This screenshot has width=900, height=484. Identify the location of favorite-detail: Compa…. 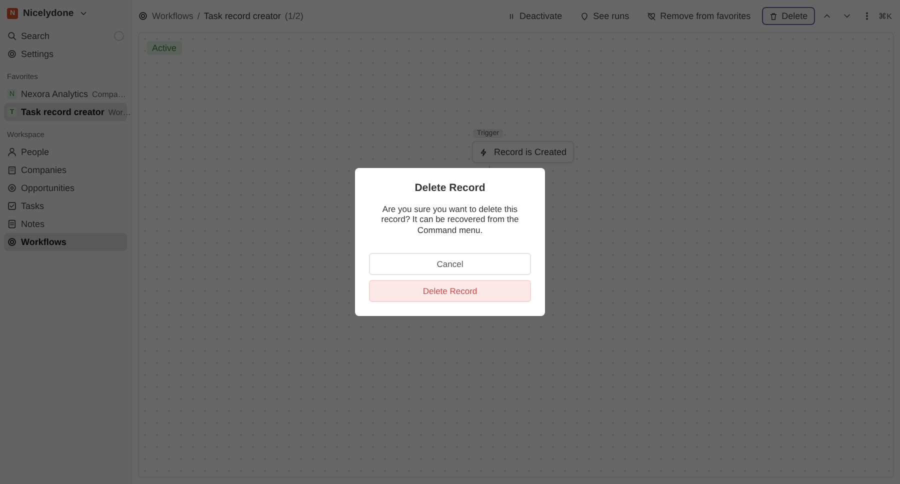
(109, 94).